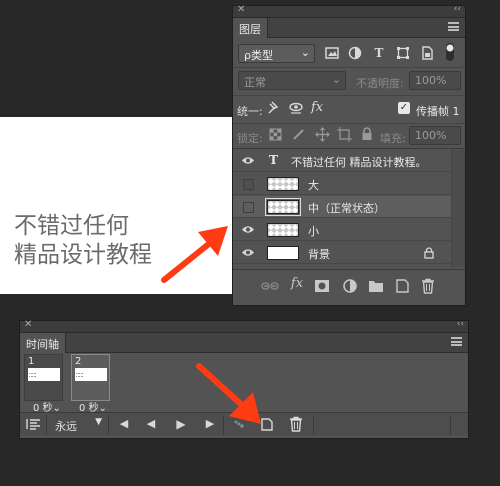 This screenshot has width=500, height=486. Describe the element at coordinates (349, 11) in the screenshot. I see `layers-panel-titlebar: ✕ ‹‹` at that location.